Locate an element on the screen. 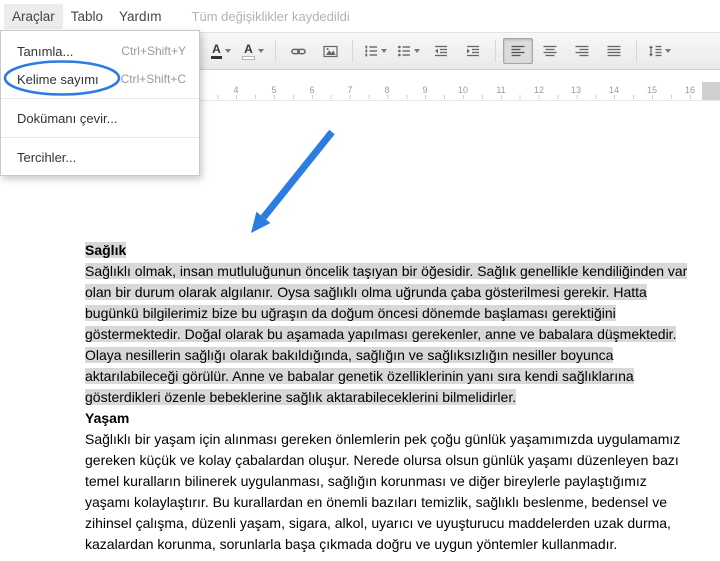  menu-item-tanimla: Tanımla... Ctrl+Shift+Y is located at coordinates (100, 51).